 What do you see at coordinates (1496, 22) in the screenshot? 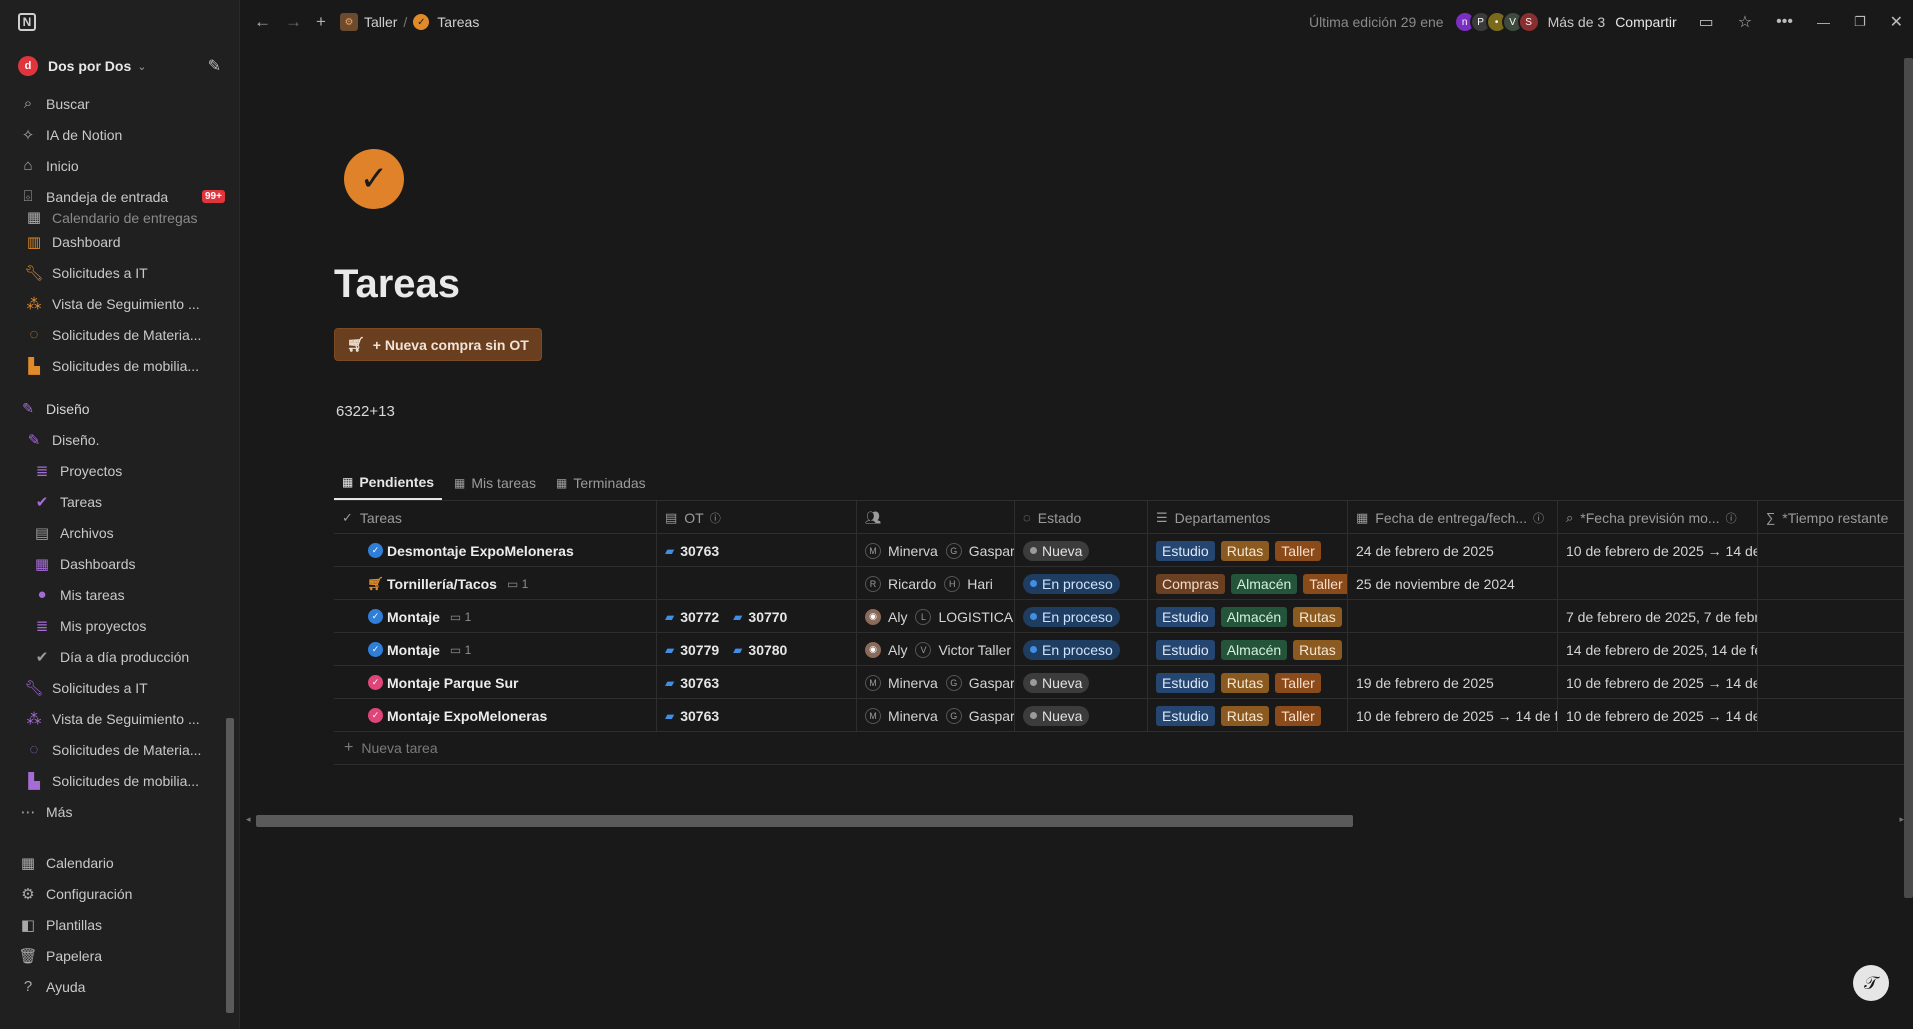
I see `collaborator-avatars: n P • V S` at bounding box center [1496, 22].